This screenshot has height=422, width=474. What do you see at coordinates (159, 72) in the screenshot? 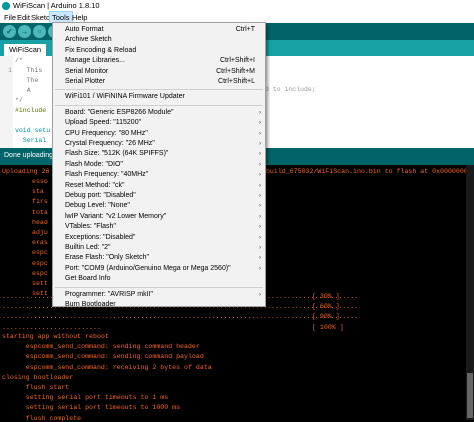
I see `tools-menu-item-serial-monitor: Serial Monitor Ctrl+Shift+M` at bounding box center [159, 72].